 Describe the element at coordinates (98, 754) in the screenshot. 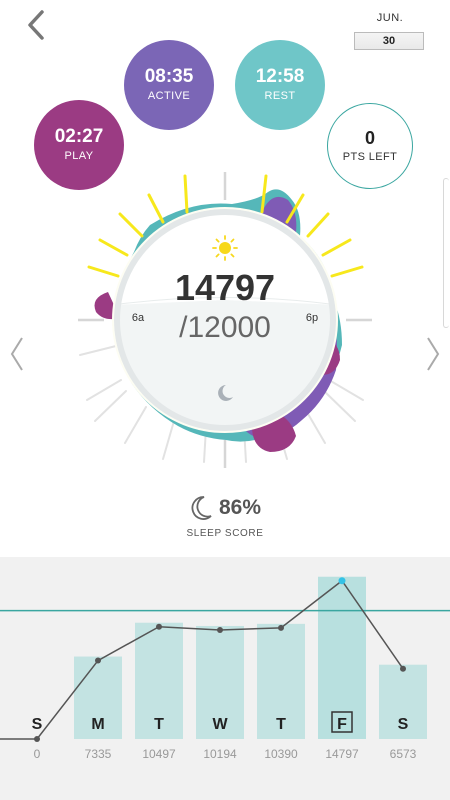

I see `value-label: 7335` at that location.